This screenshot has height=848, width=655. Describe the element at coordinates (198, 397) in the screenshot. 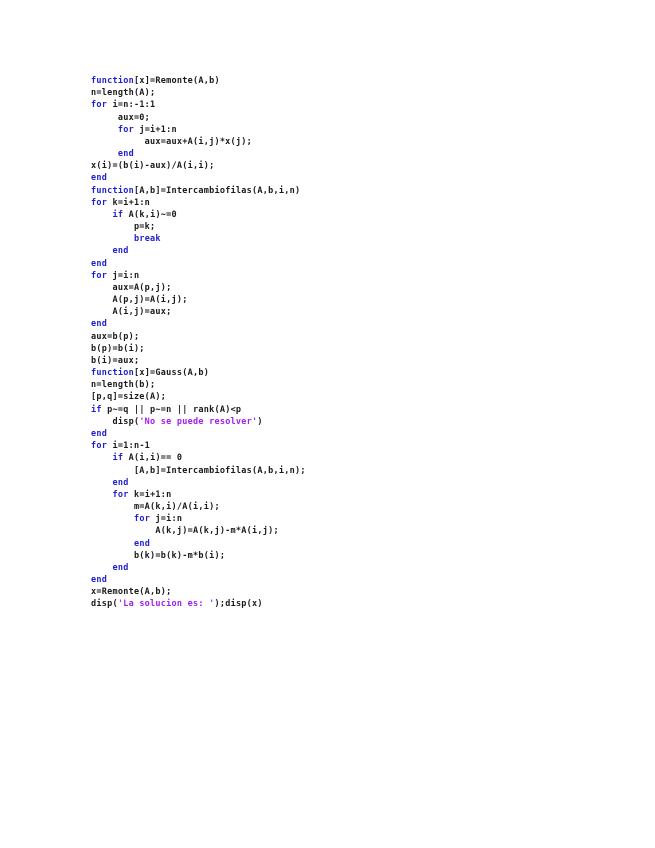

I see `code-line: [p,q]=size(A);` at that location.